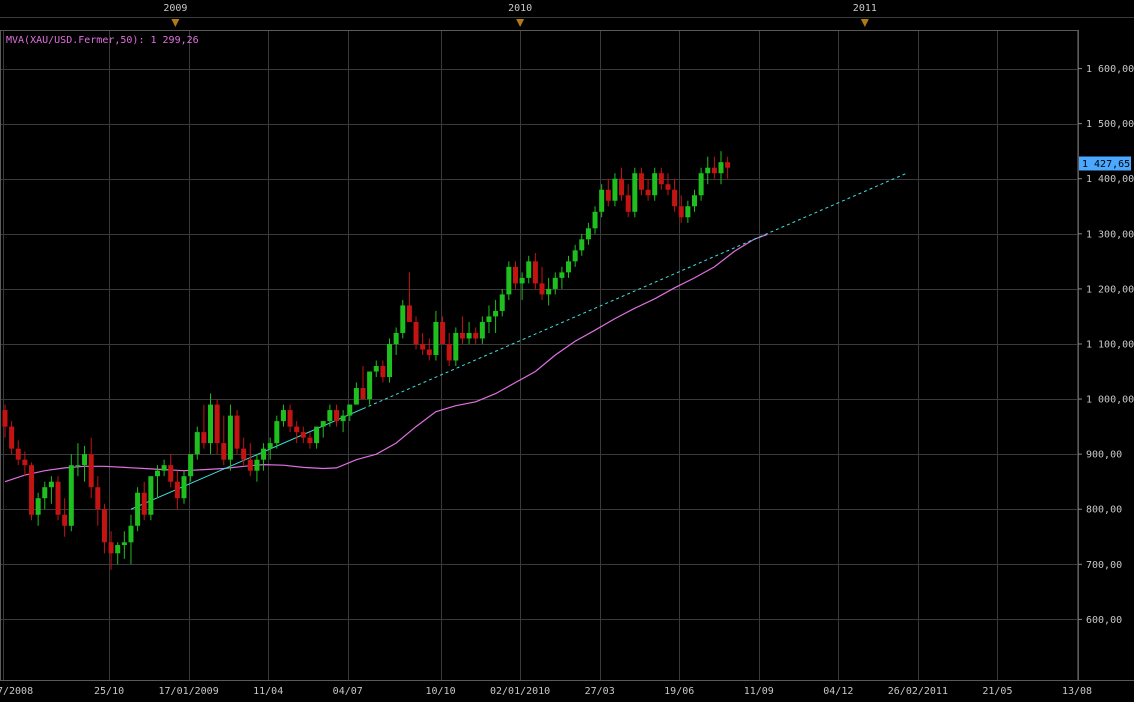  Describe the element at coordinates (1110, 289) in the screenshot. I see `y-tick-label: 1 200,00` at that location.